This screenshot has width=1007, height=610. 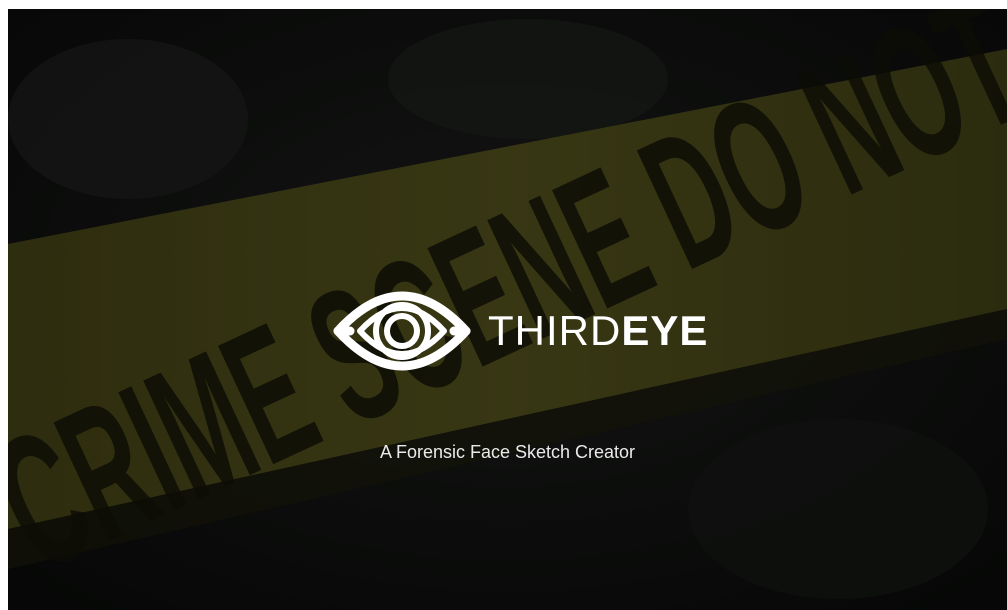 I want to click on app-name-bold: EYE, so click(x=665, y=330).